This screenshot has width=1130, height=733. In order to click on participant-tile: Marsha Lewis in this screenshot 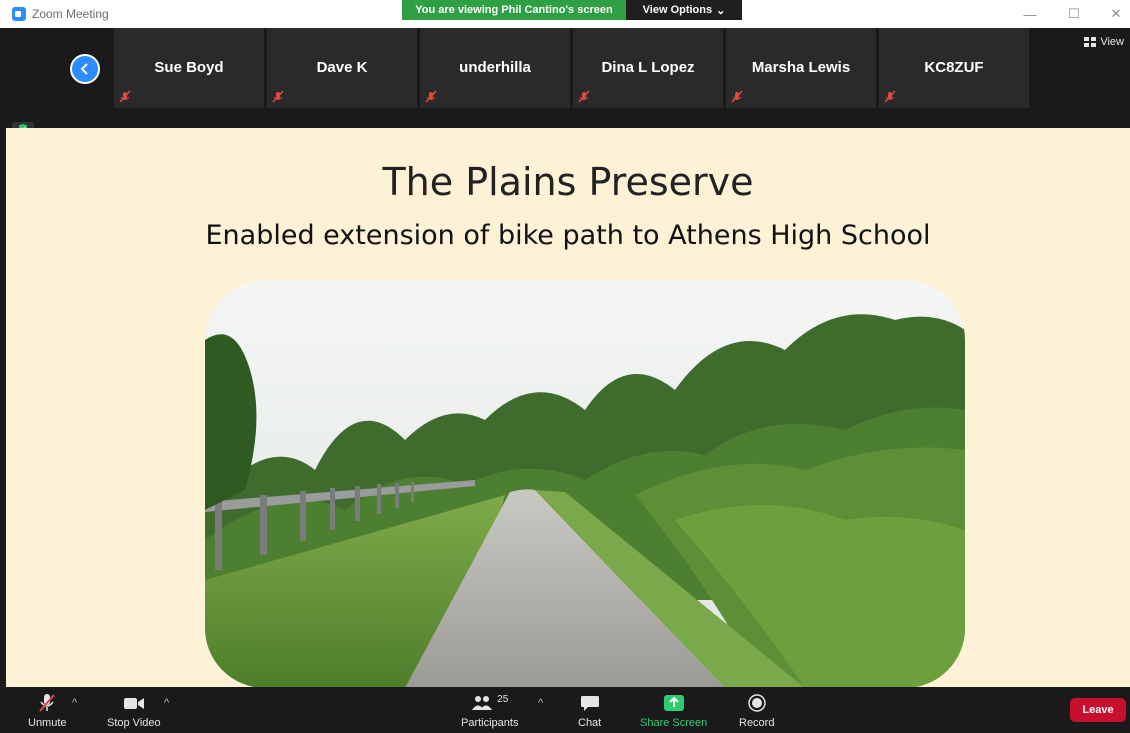, I will do `click(801, 68)`.